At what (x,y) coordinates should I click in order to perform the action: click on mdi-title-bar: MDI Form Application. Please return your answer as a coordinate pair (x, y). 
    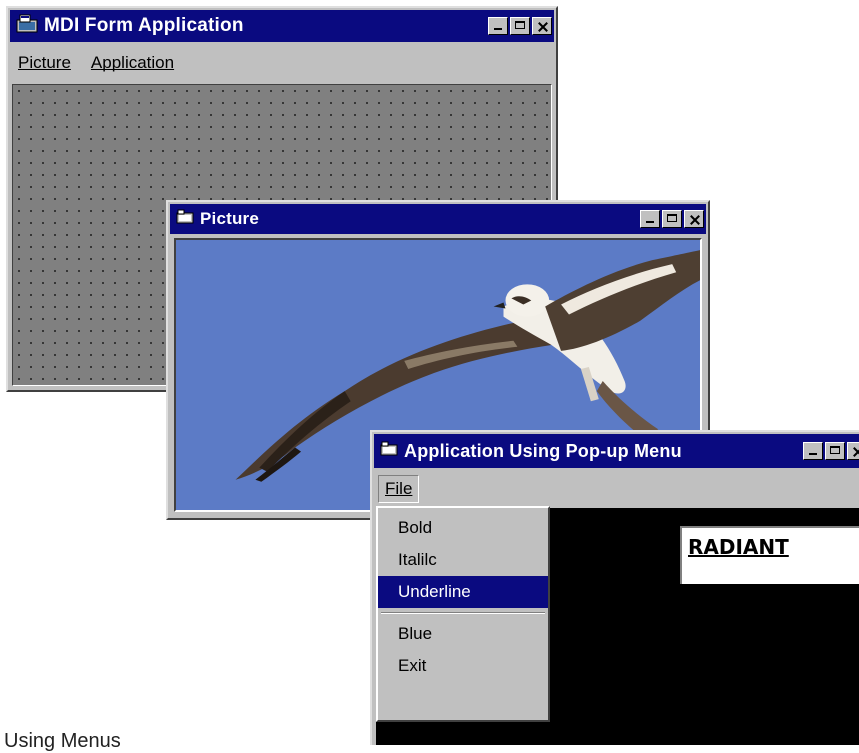
    Looking at the image, I should click on (282, 26).